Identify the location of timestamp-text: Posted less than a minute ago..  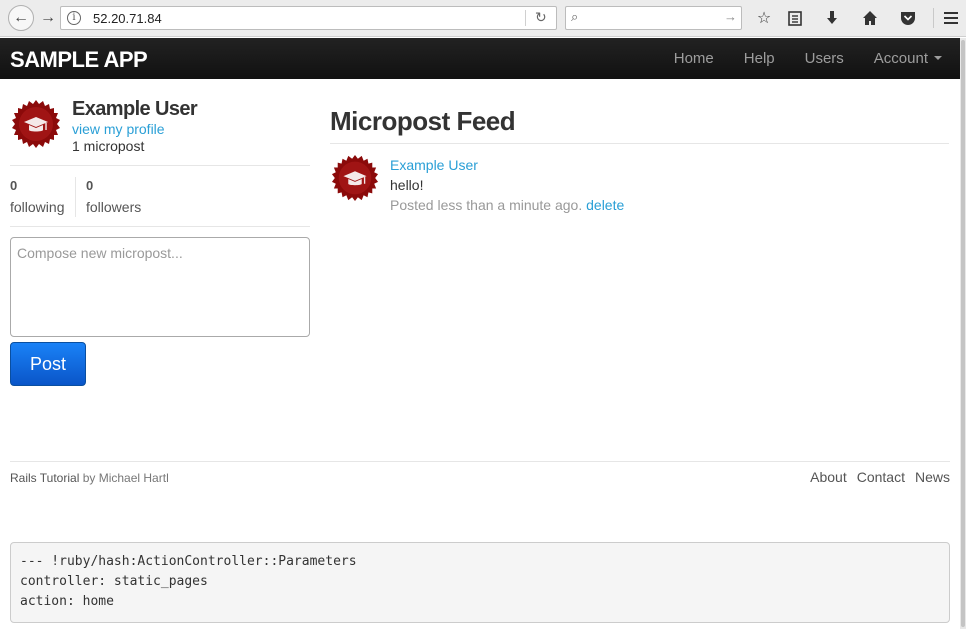
(486, 205).